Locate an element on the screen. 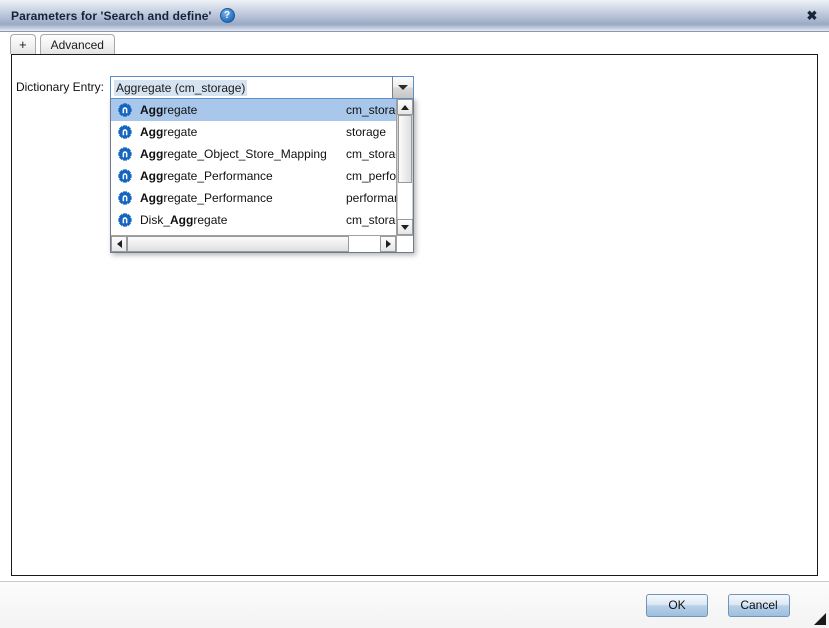  list-item: Aggregate cm_storage is located at coordinates (253, 110).